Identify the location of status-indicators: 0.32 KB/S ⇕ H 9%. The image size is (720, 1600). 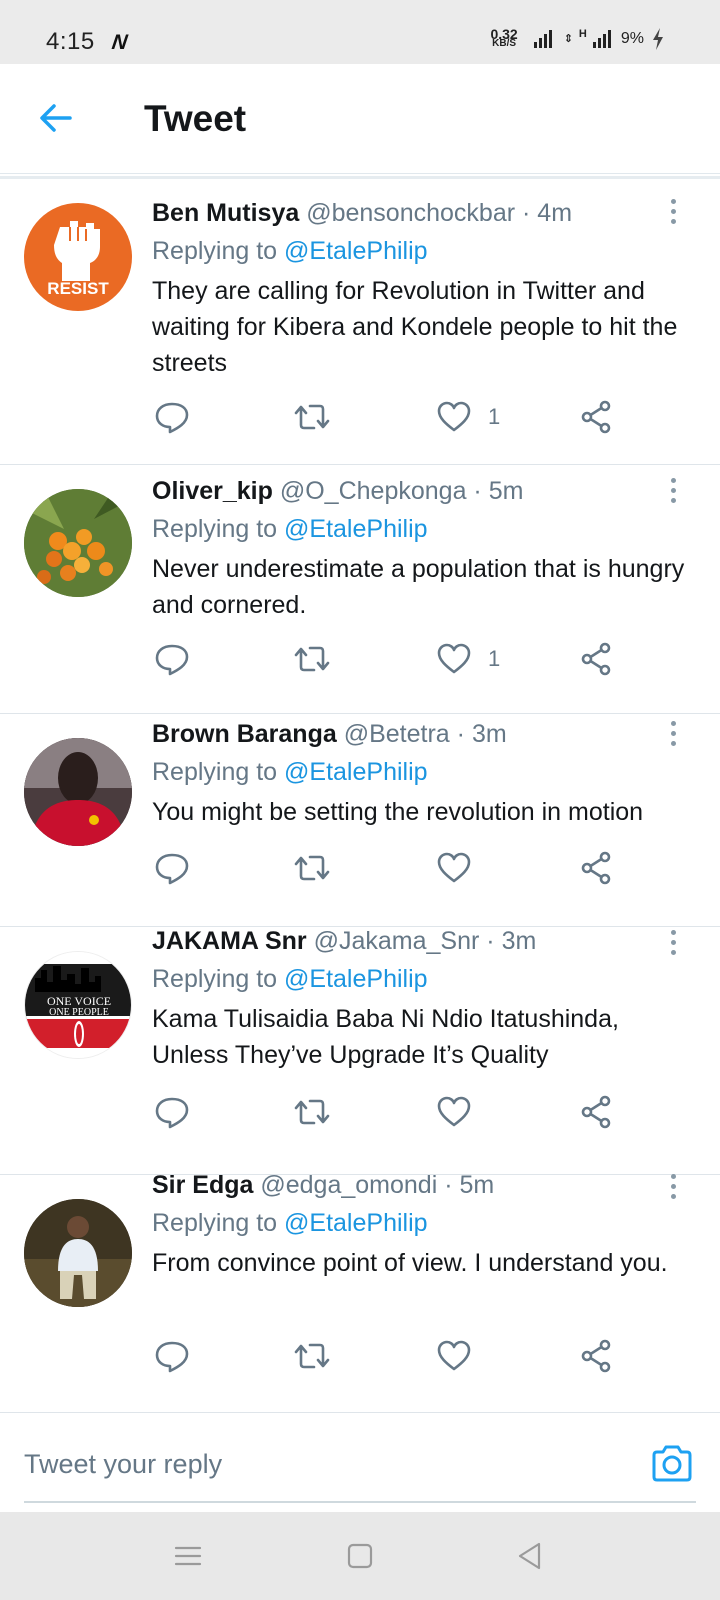
(577, 38).